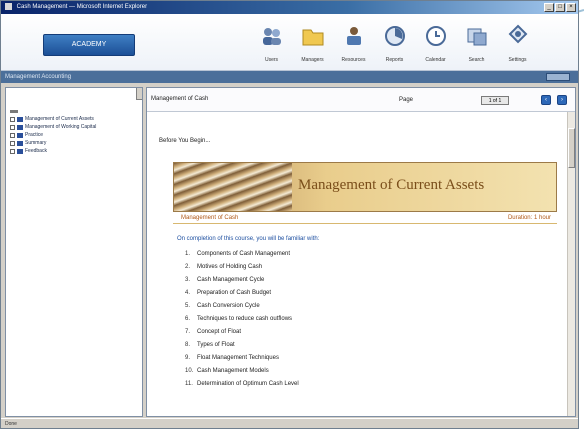 Image resolution: width=584 pixels, height=429 pixels. I want to click on close-button: ×, so click(571, 7).